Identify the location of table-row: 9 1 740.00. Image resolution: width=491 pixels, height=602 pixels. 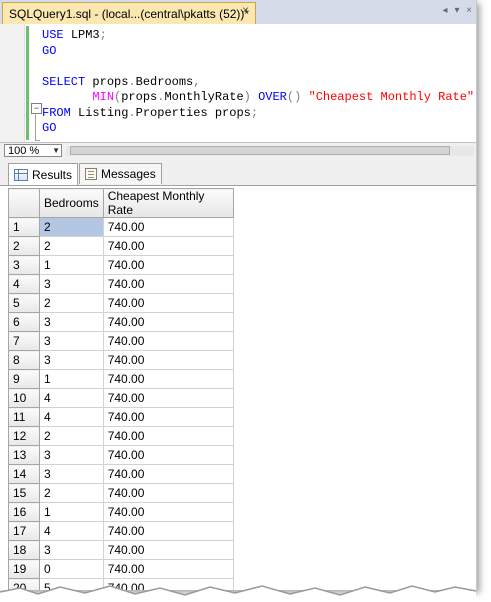
(121, 379).